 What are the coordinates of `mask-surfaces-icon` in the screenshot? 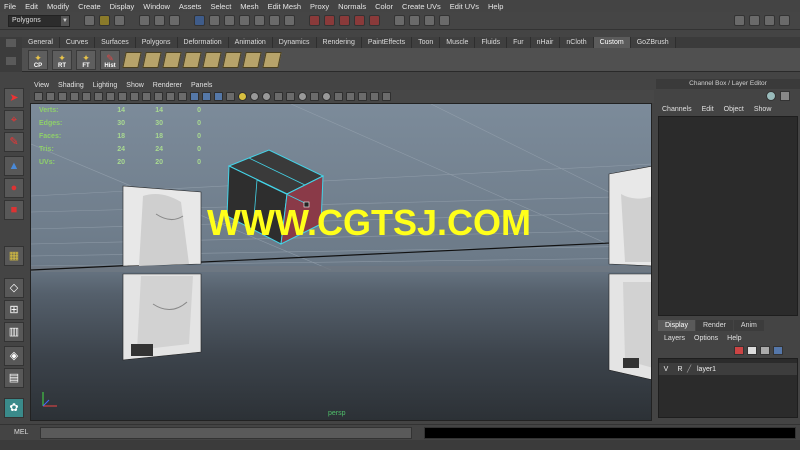 It's located at (244, 20).